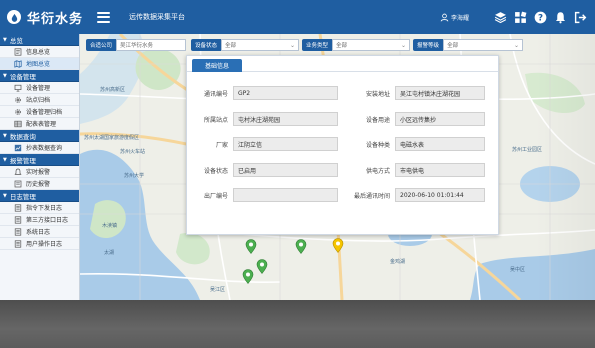  Describe the element at coordinates (500, 17) in the screenshot. I see `layers-icon` at that location.